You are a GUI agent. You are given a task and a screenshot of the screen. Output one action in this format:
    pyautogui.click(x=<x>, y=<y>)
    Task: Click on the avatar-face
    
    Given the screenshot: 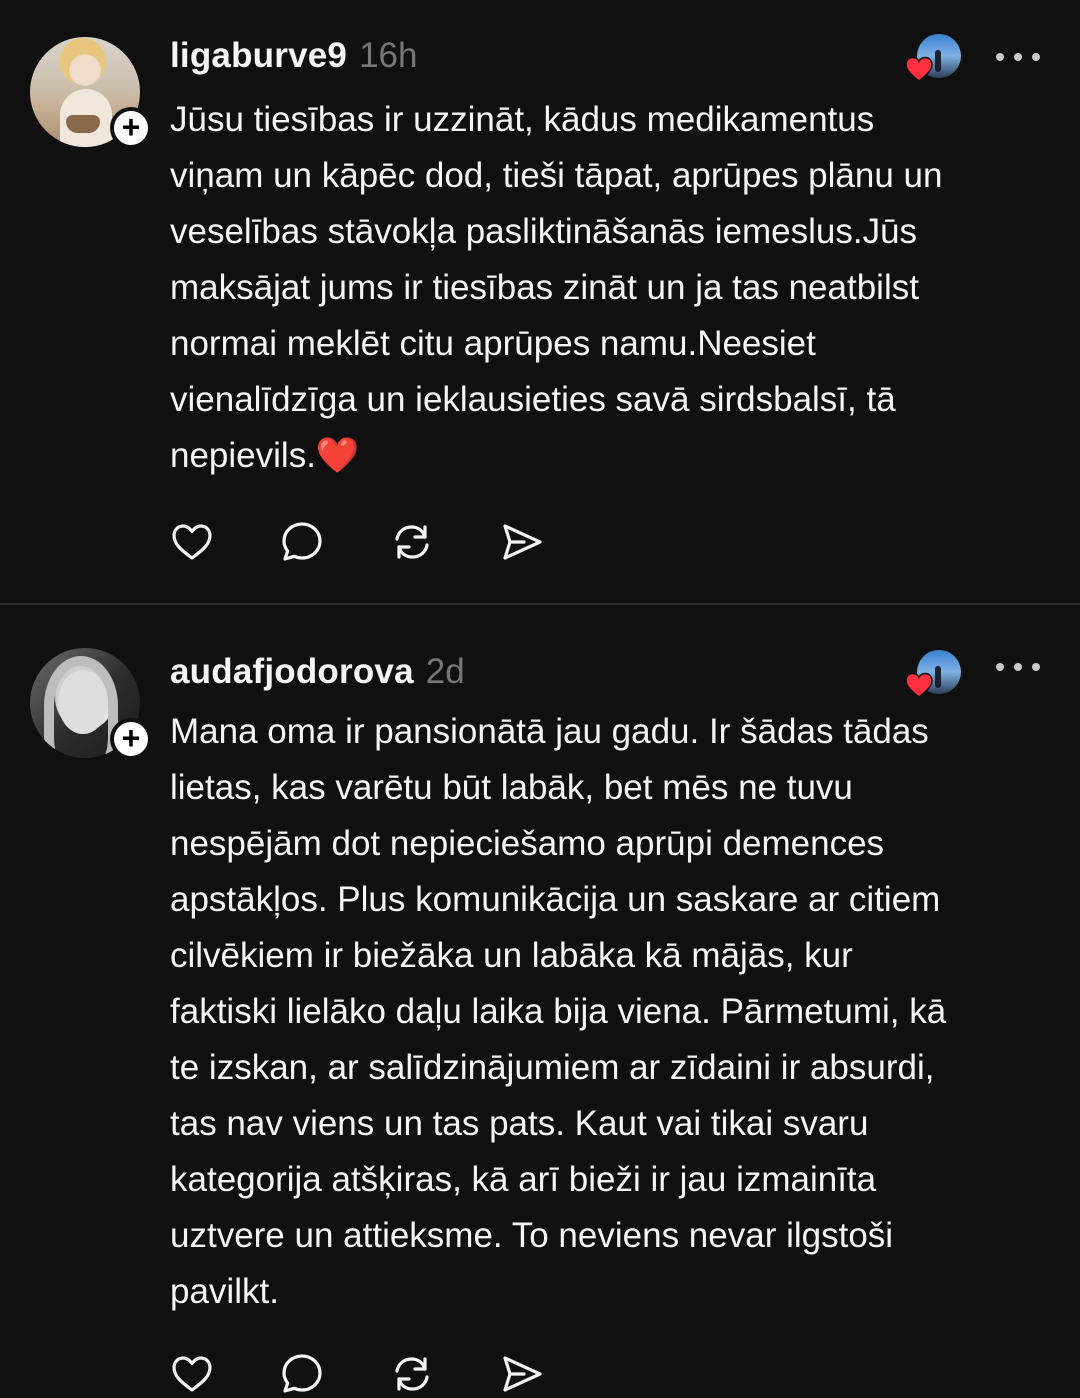 What is the action you would take?
    pyautogui.click(x=83, y=702)
    